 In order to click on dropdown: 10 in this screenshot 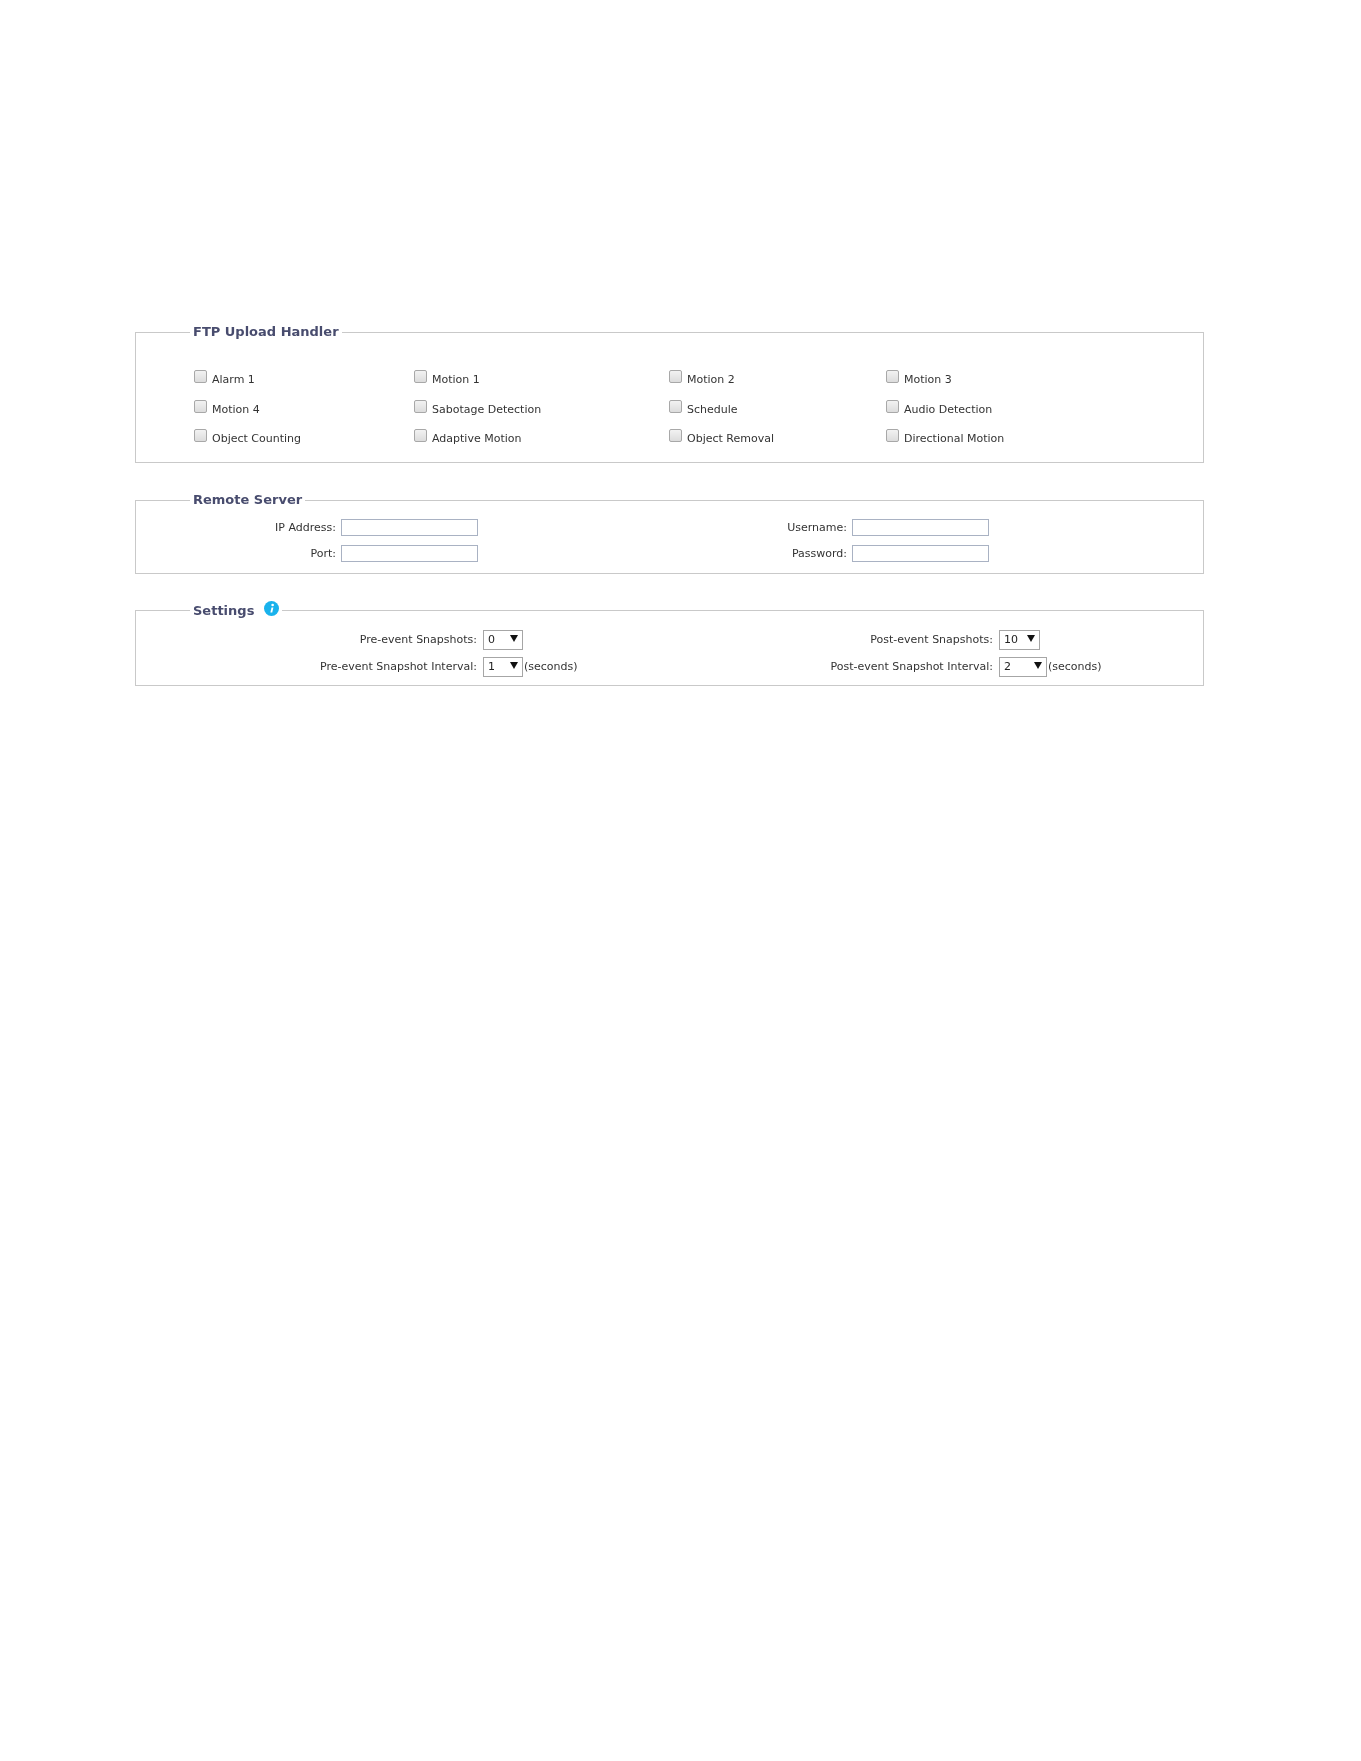, I will do `click(1019, 639)`.